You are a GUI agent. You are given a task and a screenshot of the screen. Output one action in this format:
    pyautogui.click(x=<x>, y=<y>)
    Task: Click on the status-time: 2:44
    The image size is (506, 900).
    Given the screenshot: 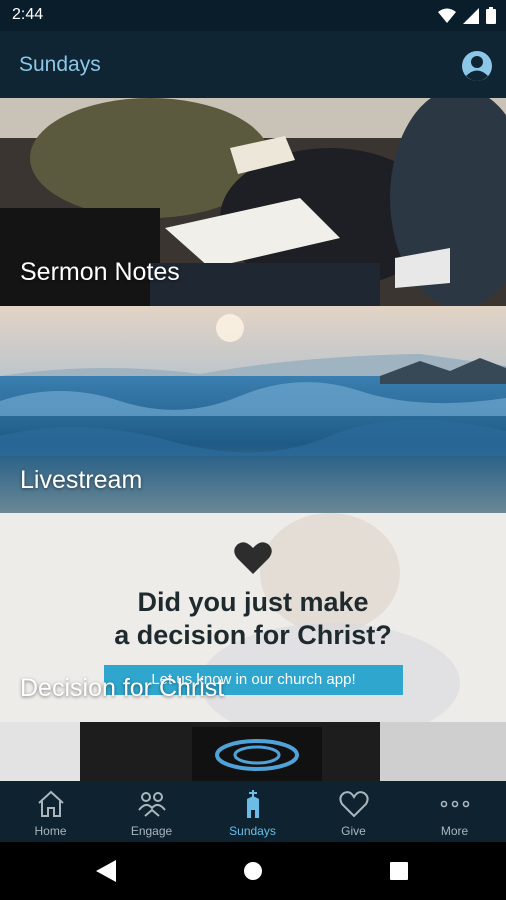 What is the action you would take?
    pyautogui.click(x=28, y=14)
    